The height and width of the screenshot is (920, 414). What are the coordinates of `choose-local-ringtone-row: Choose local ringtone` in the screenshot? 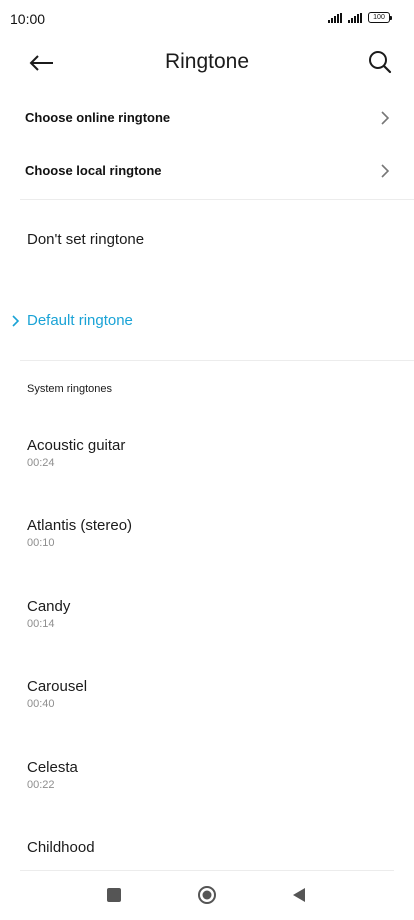 It's located at (207, 172).